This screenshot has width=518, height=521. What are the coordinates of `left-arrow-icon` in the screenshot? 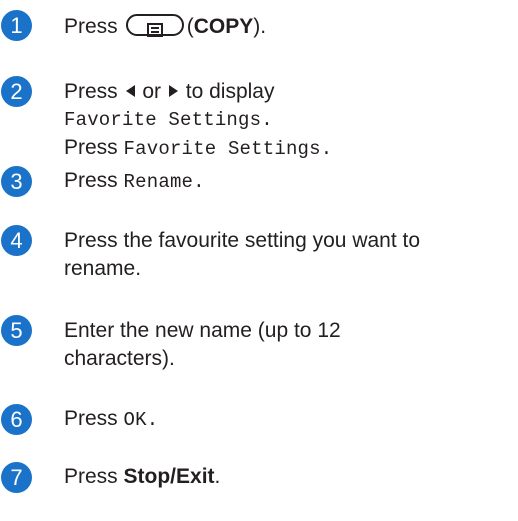 It's located at (130, 91).